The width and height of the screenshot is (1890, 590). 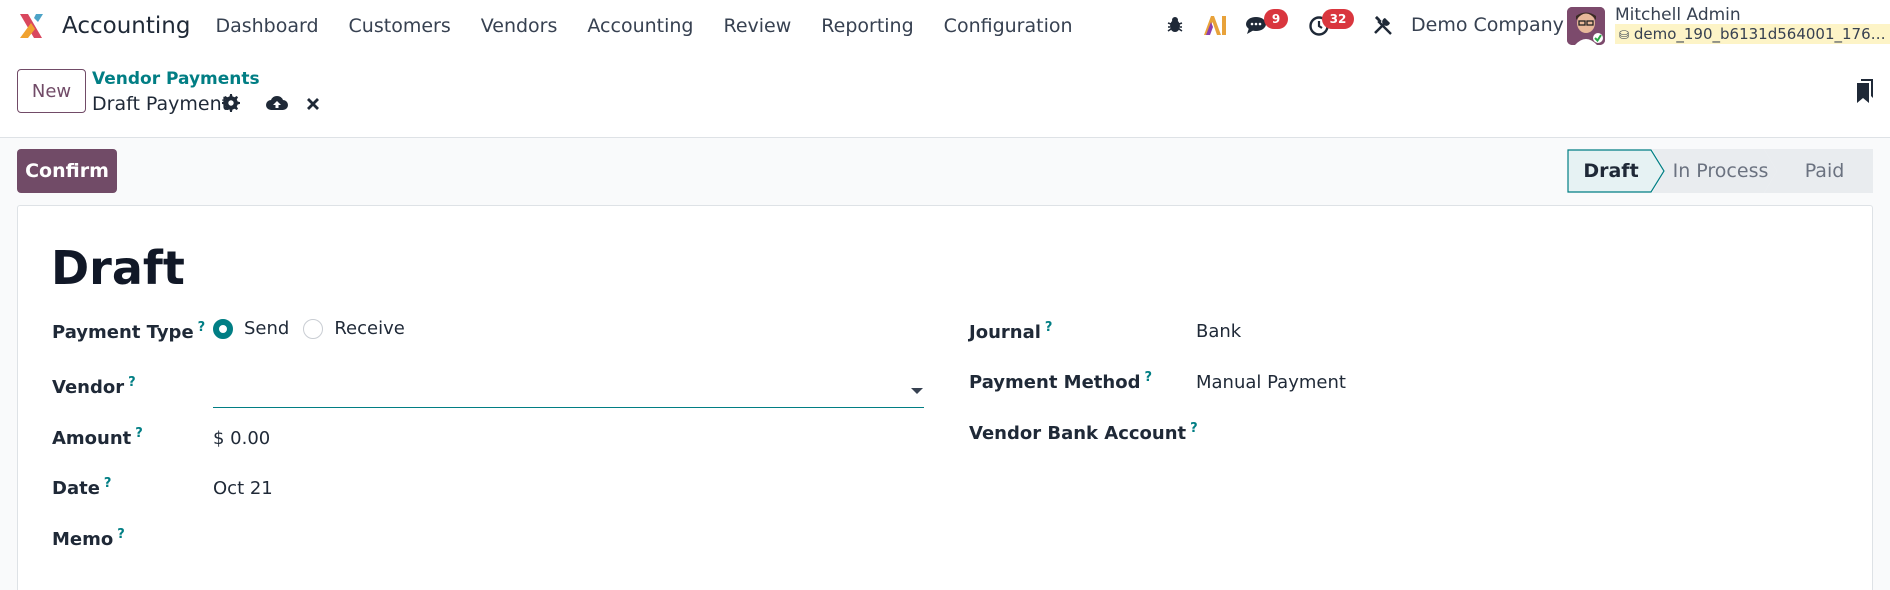 I want to click on cloud-upload-icon, so click(x=277, y=105).